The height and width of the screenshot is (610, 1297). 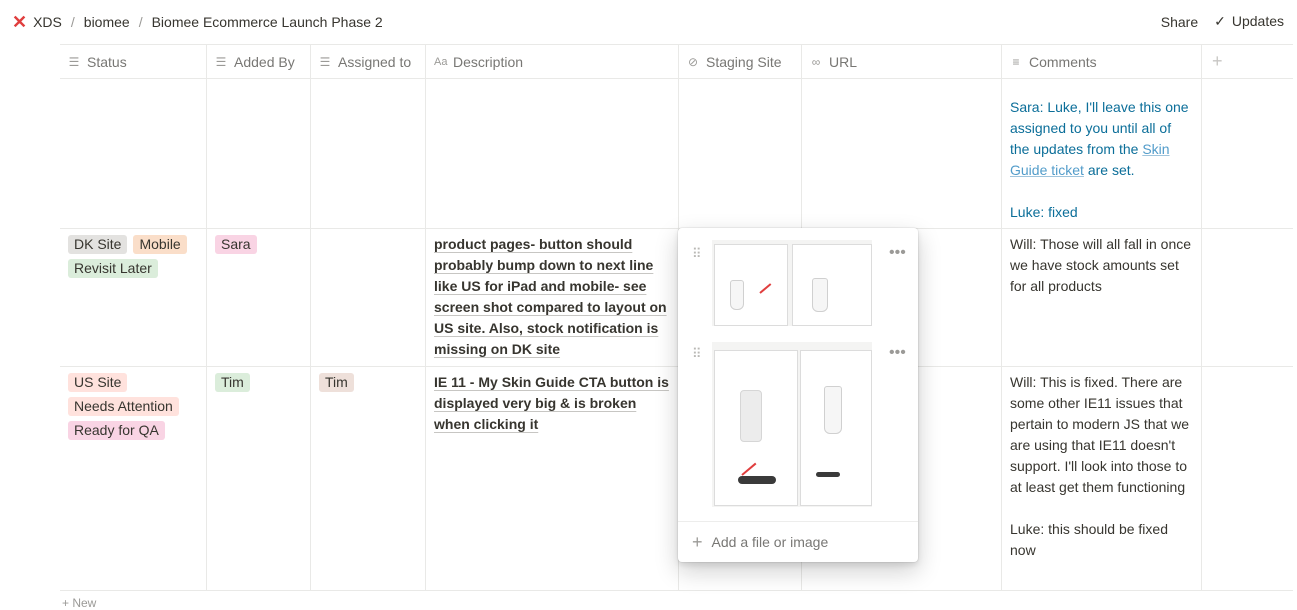 What do you see at coordinates (79, 603) in the screenshot?
I see `new-row-button: + New` at bounding box center [79, 603].